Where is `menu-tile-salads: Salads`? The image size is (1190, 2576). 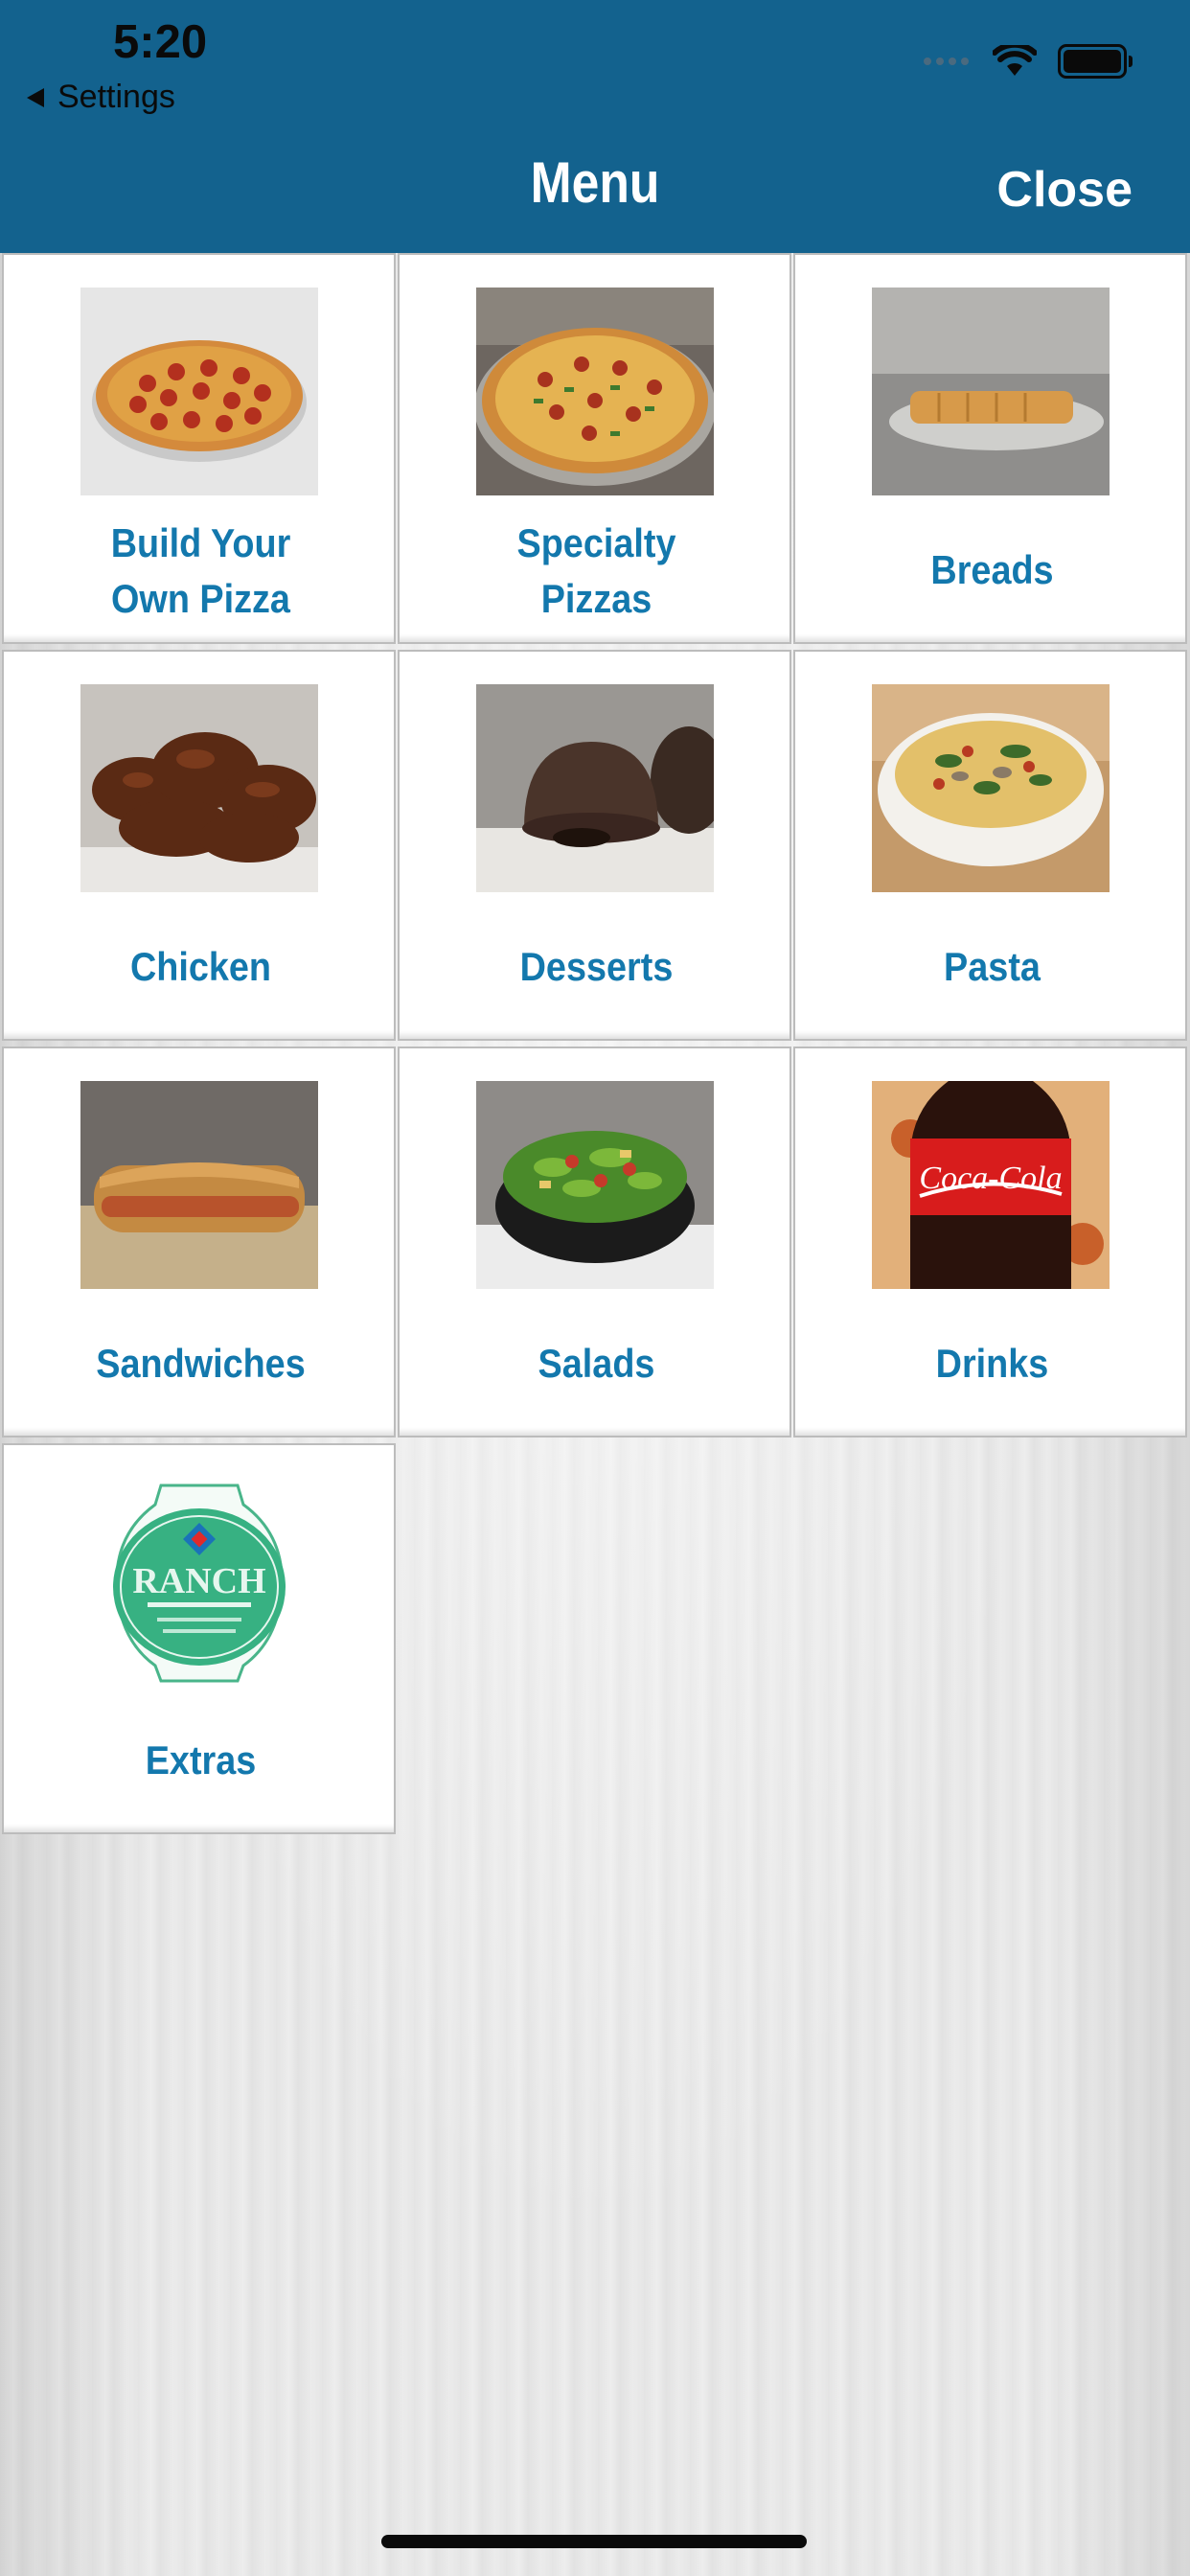
menu-tile-salads: Salads is located at coordinates (594, 1242).